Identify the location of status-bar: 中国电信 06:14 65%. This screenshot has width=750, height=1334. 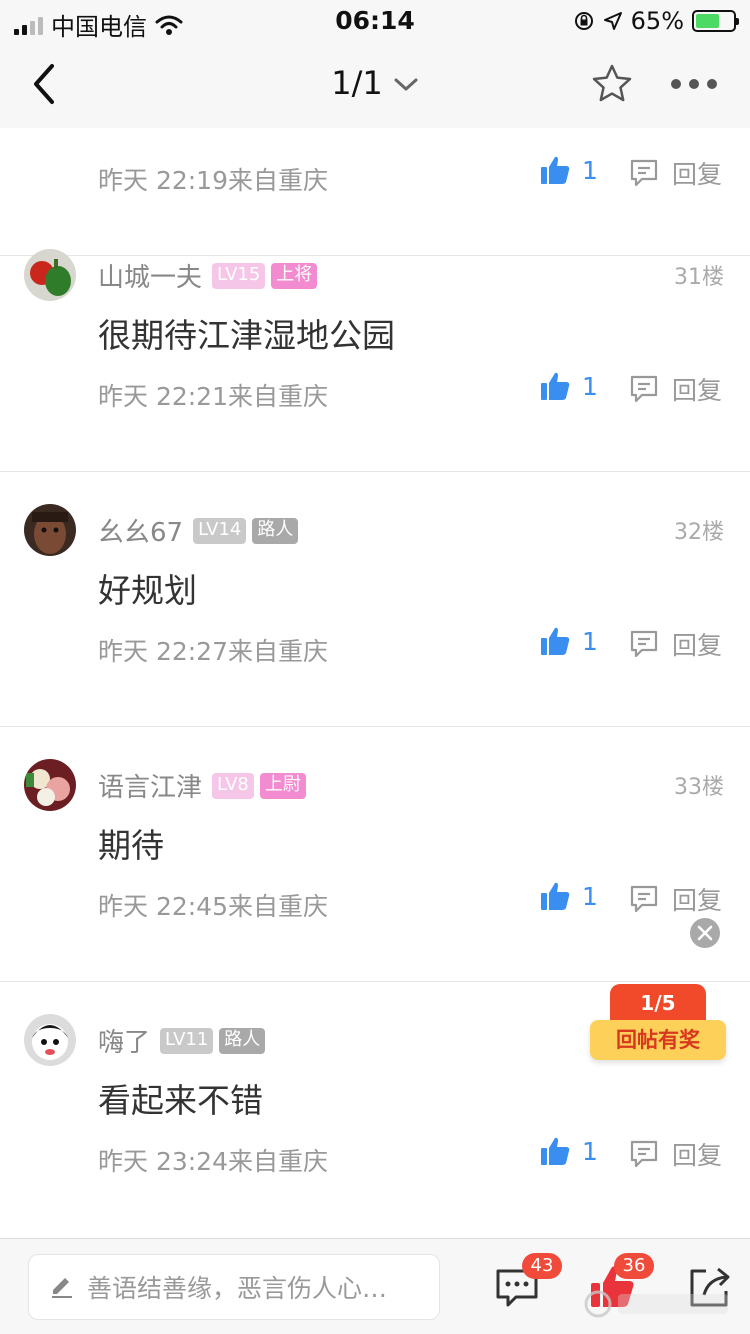
(375, 20).